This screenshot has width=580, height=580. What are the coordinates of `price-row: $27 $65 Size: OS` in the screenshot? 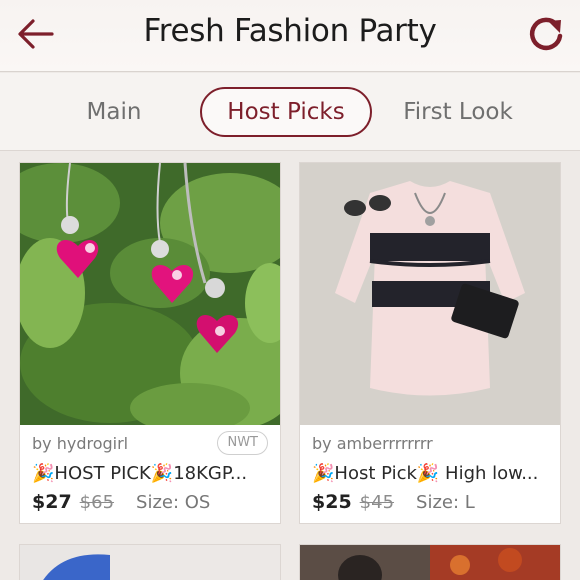 It's located at (121, 502).